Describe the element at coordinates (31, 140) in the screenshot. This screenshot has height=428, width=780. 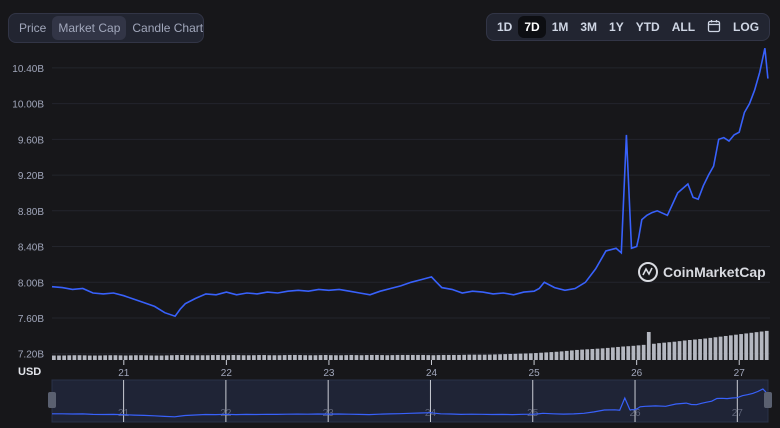
I see `y-tick-label: 9.60B` at that location.